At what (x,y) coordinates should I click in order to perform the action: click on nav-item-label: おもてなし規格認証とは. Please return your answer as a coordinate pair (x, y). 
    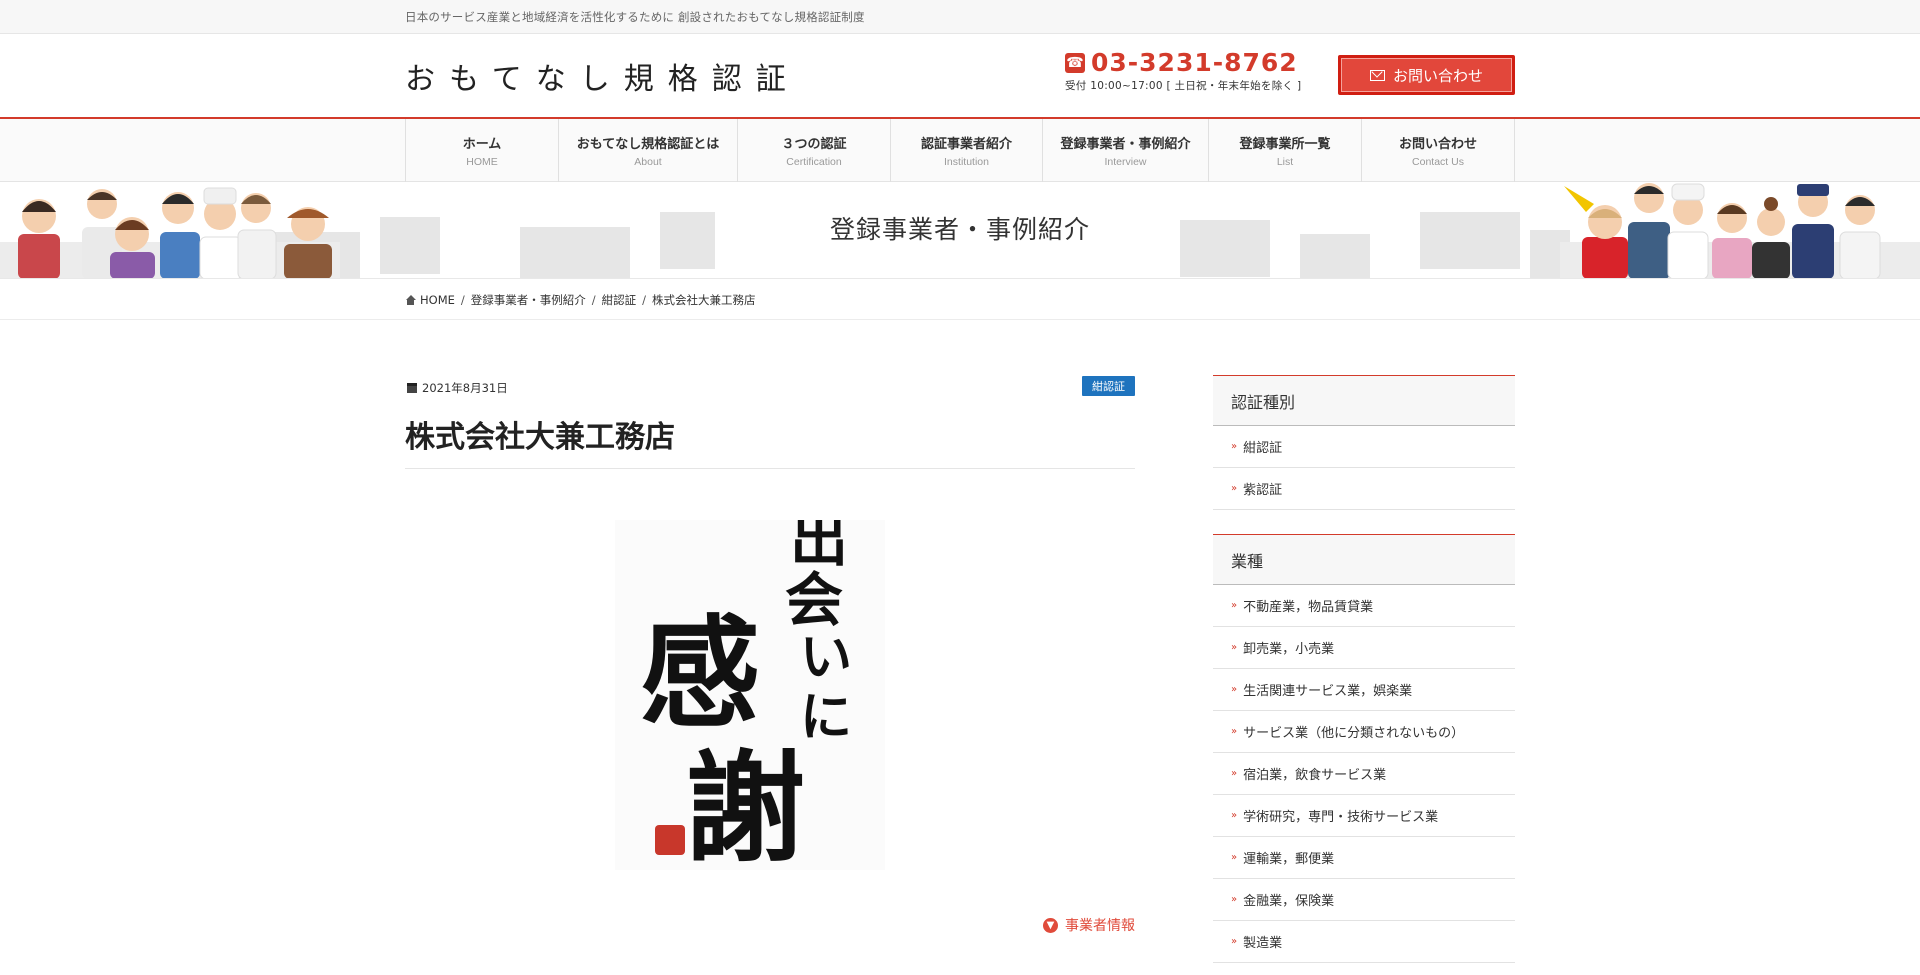
    Looking at the image, I should click on (648, 144).